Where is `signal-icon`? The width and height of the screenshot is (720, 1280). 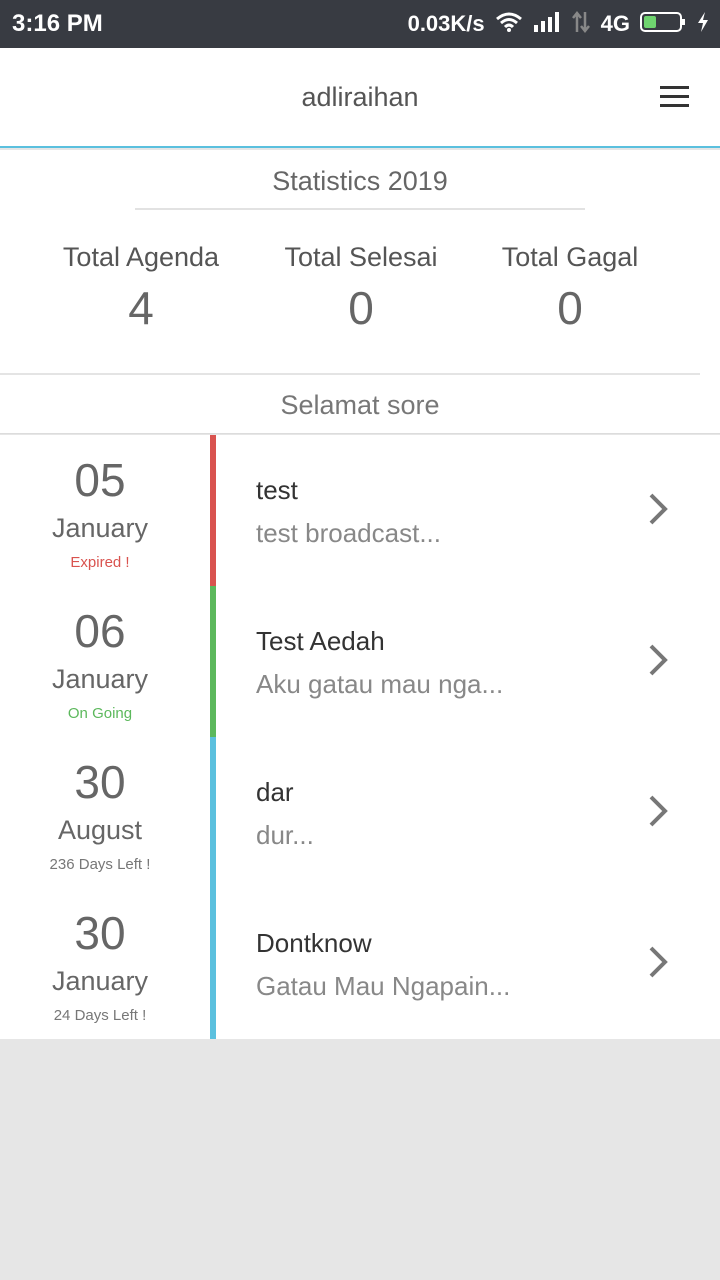
signal-icon is located at coordinates (547, 24).